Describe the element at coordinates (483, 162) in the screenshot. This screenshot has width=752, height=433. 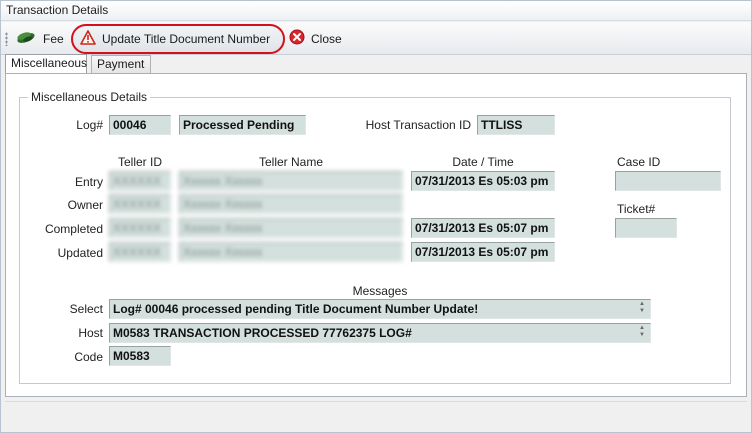
I see `date-time-header: Date / Time` at that location.